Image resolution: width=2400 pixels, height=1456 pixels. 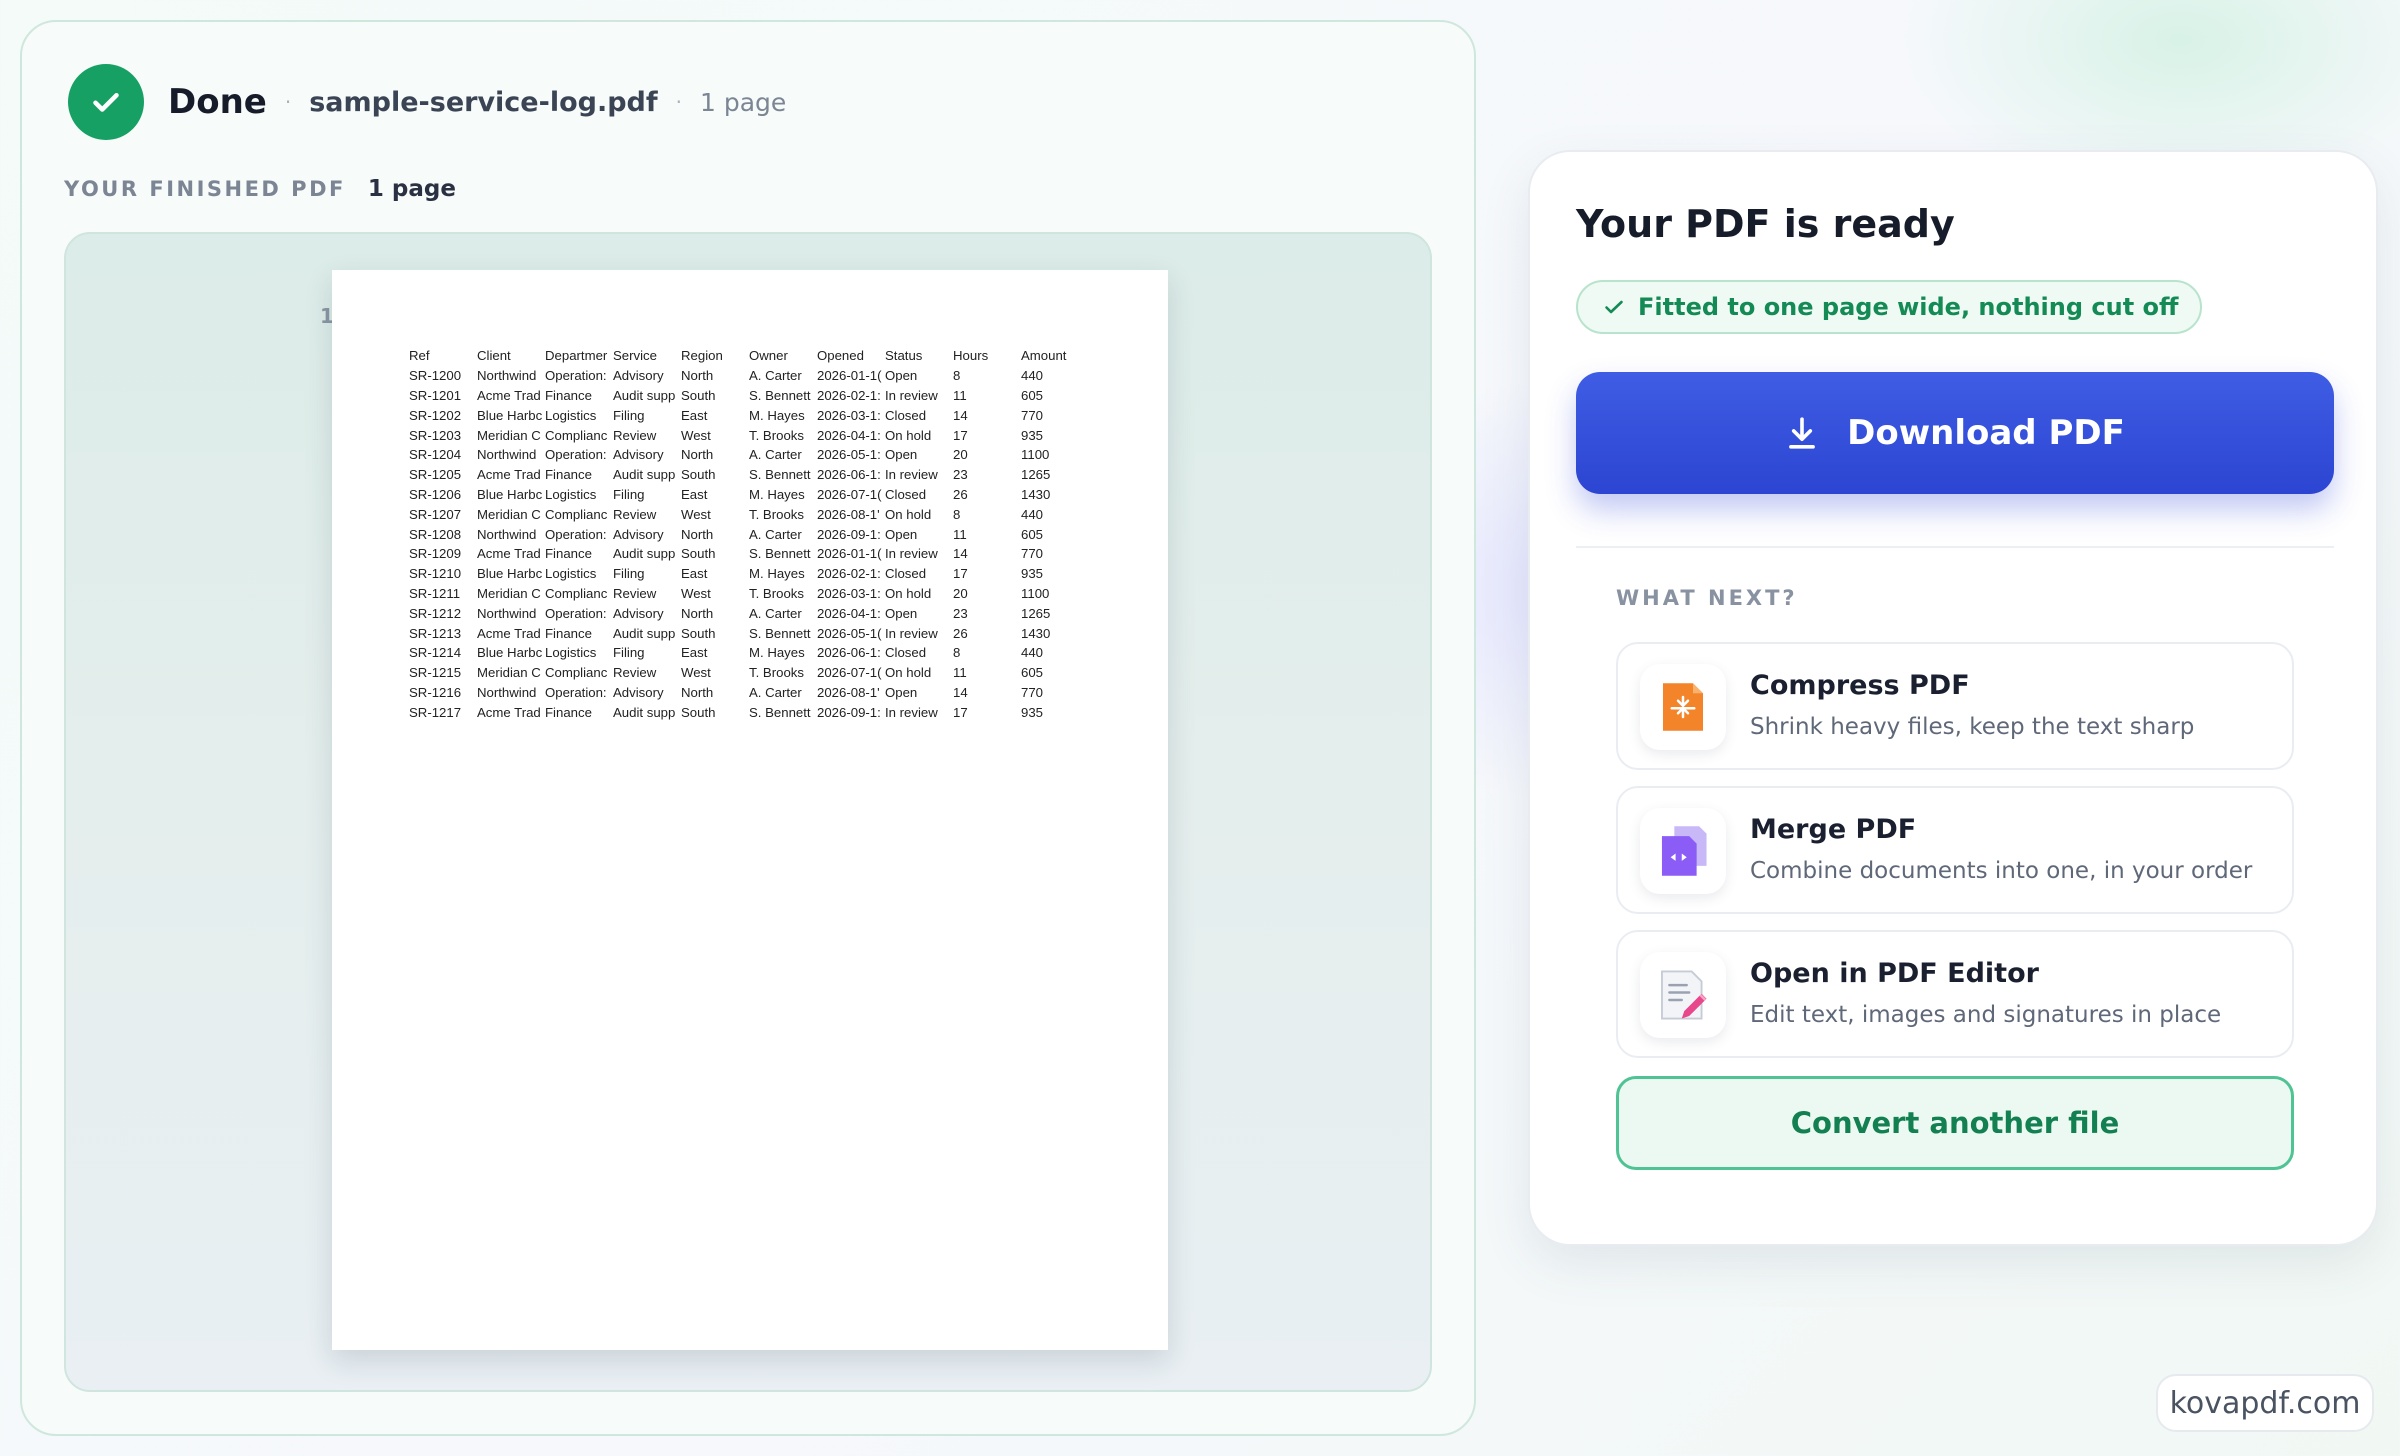 What do you see at coordinates (435, 395) in the screenshot?
I see `table-cell: SR-1201` at bounding box center [435, 395].